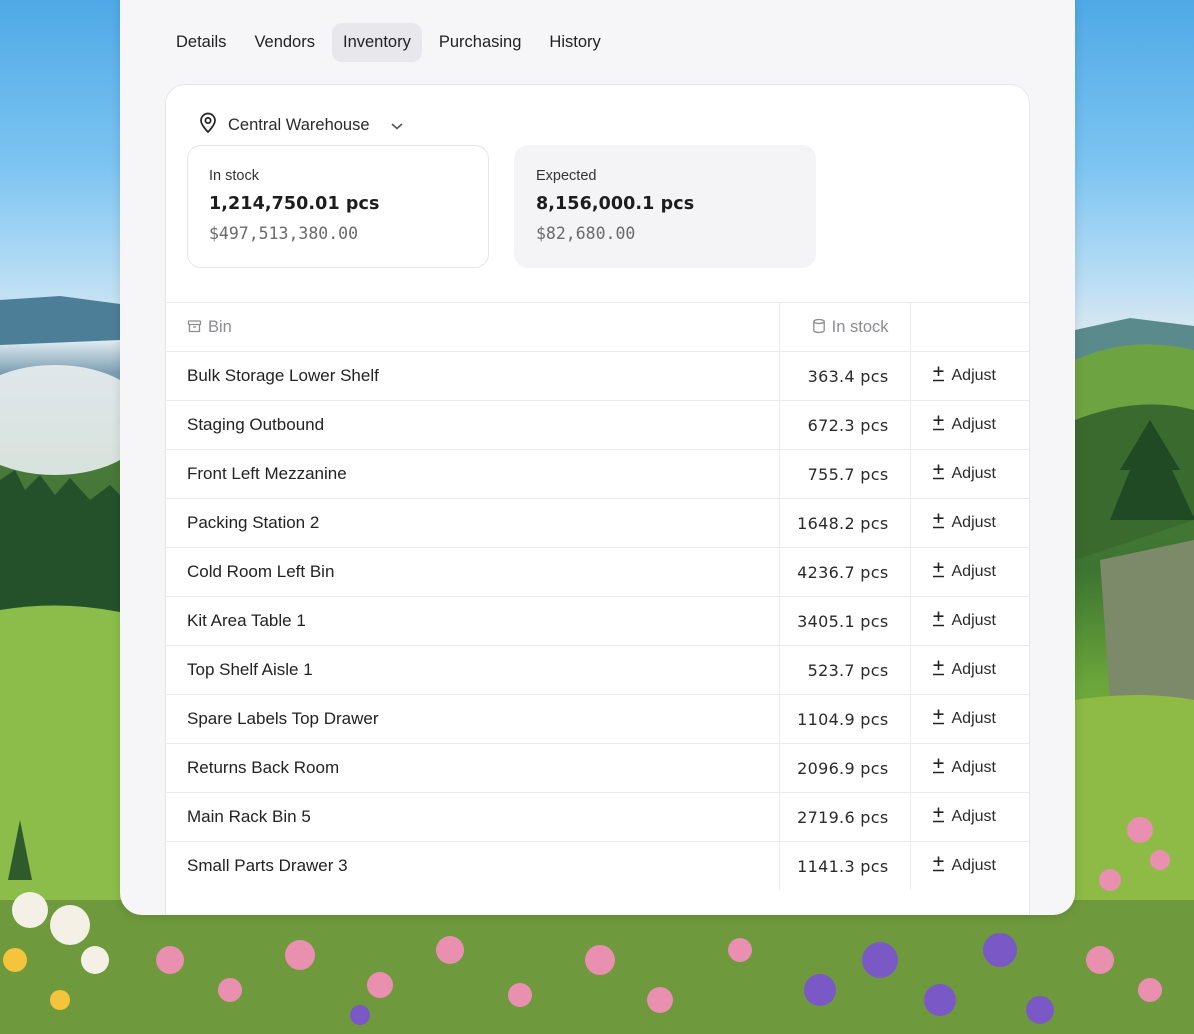  I want to click on tab-vendors: Vendors, so click(284, 42).